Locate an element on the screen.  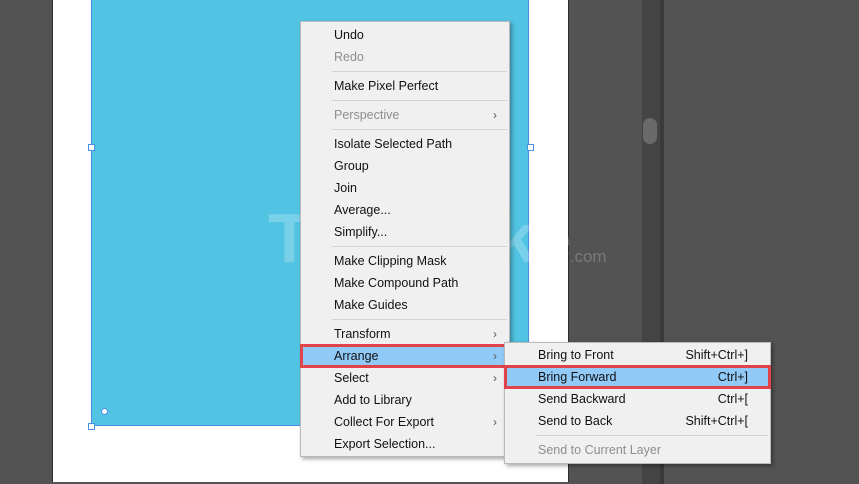
menu-item-make-compound-path: Make Compound Path is located at coordinates (405, 283).